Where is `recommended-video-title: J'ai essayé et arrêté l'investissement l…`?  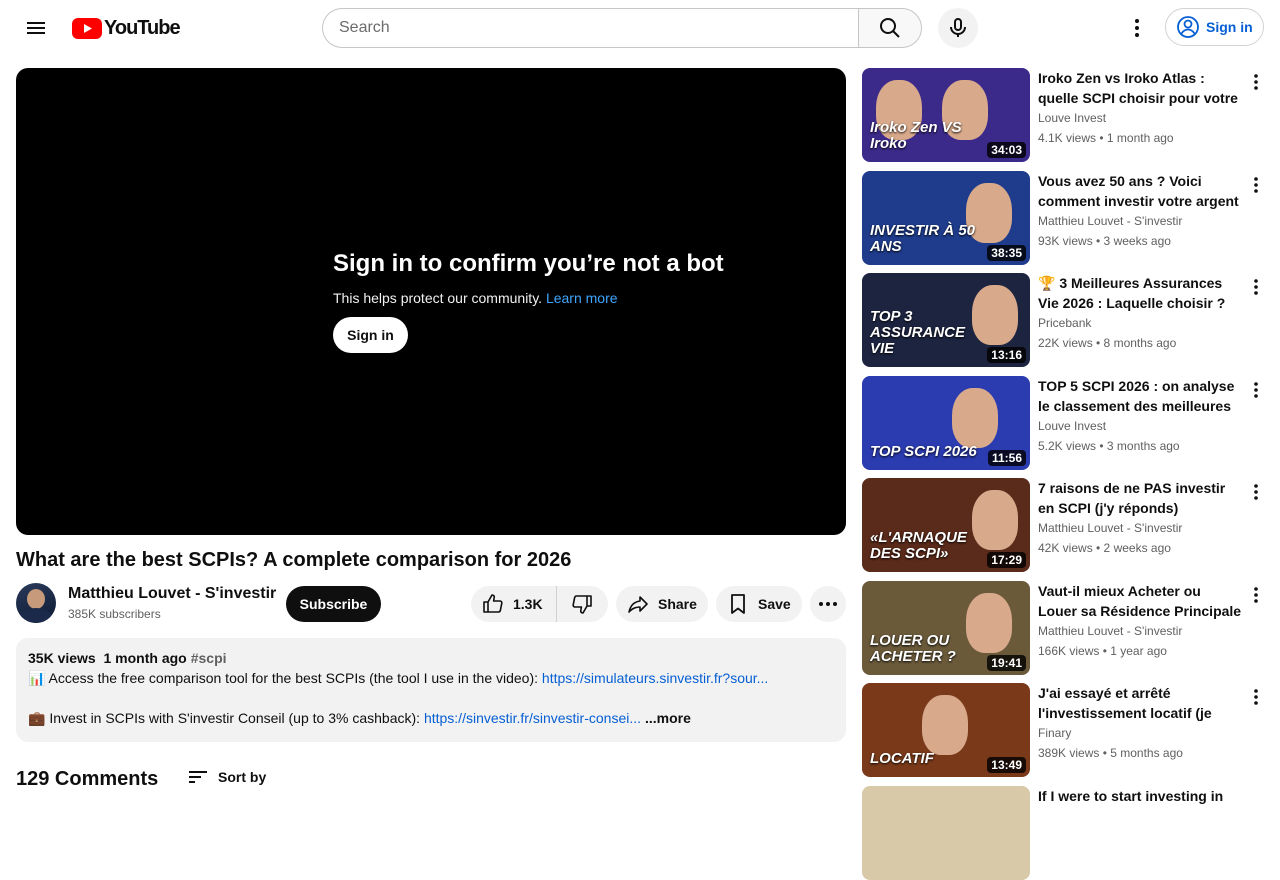 recommended-video-title: J'ai essayé et arrêté l'investissement l… is located at coordinates (1140, 703).